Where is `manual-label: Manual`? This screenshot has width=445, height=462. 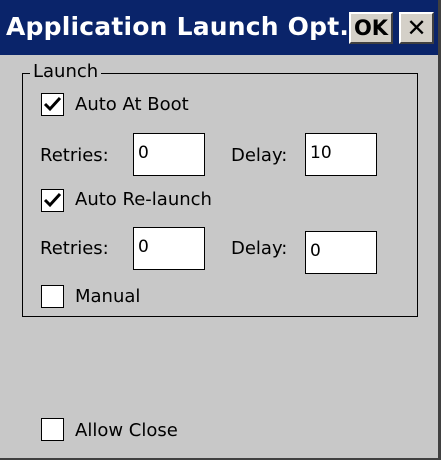
manual-label: Manual is located at coordinates (107, 296).